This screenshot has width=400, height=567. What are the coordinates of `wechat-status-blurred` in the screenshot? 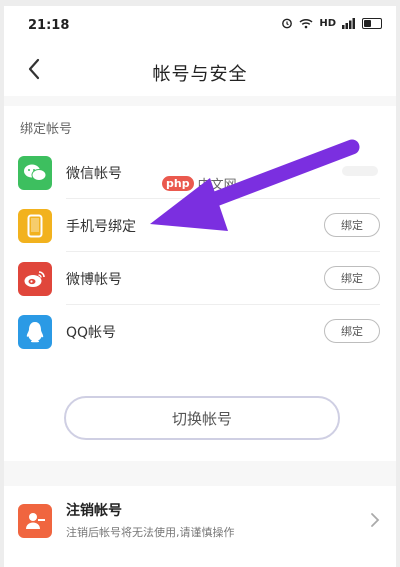 It's located at (360, 171).